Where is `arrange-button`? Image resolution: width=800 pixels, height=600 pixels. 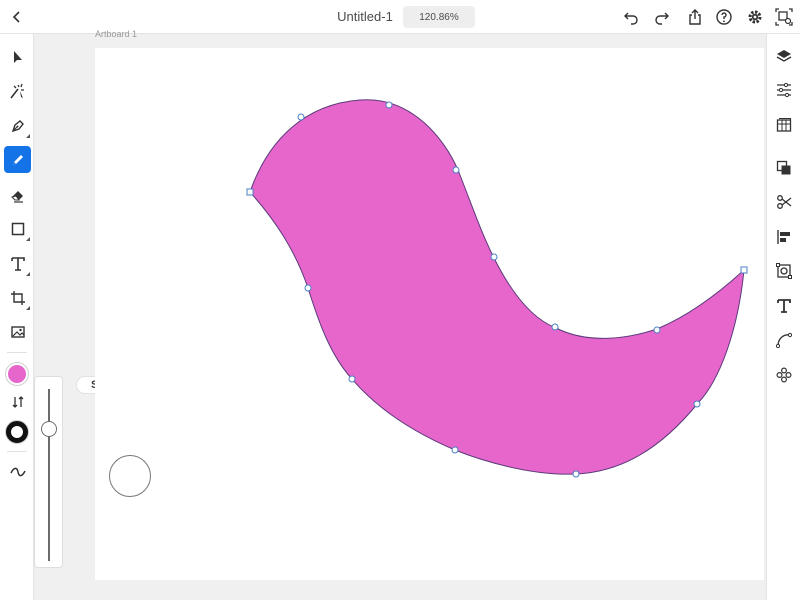 arrange-button is located at coordinates (784, 168).